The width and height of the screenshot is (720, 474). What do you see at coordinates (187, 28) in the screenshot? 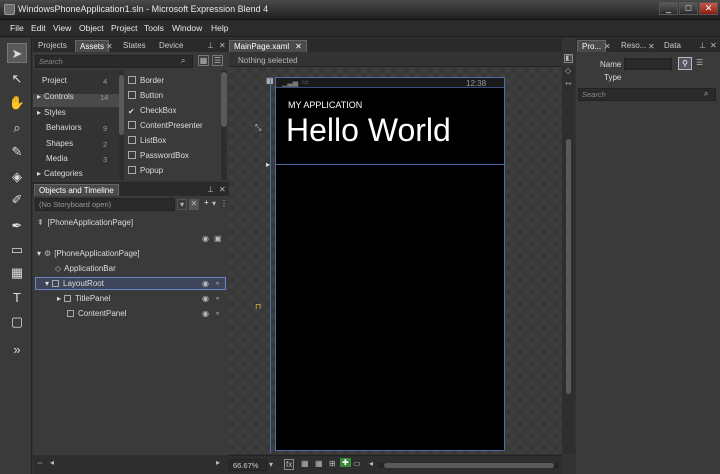
I see `menu-window: Window` at bounding box center [187, 28].